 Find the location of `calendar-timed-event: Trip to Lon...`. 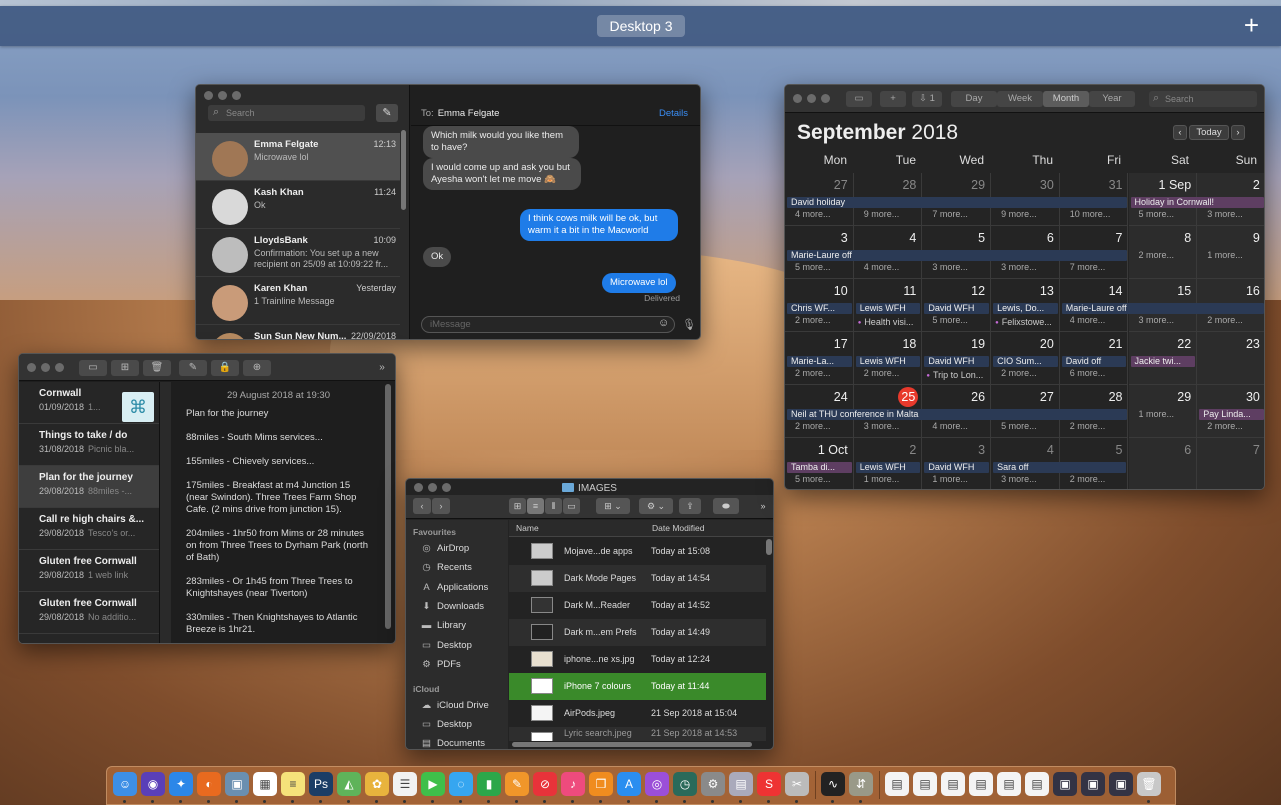

calendar-timed-event: Trip to Lon... is located at coordinates (954, 375).